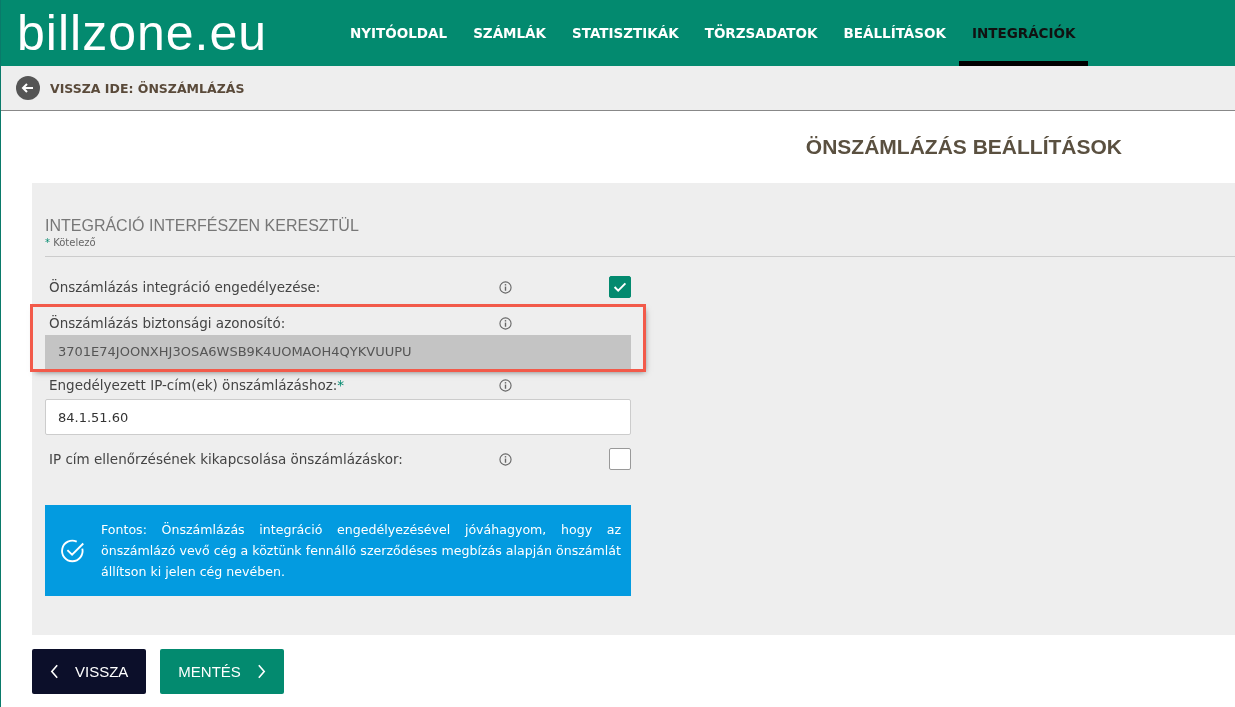 The image size is (1235, 707). Describe the element at coordinates (71, 242) in the screenshot. I see `required-note: * Kötelező` at that location.